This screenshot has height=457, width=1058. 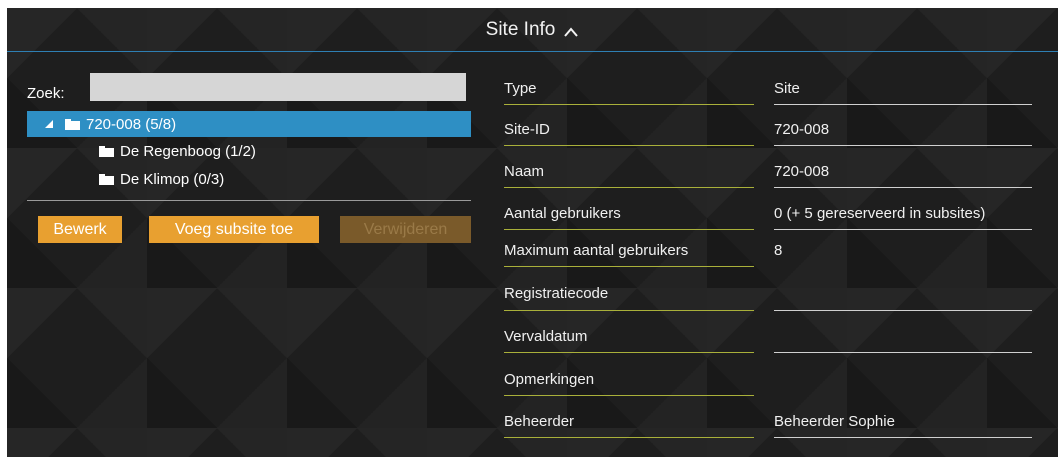 I want to click on tree-node-child: De Regenboog (1/2), so click(x=177, y=151).